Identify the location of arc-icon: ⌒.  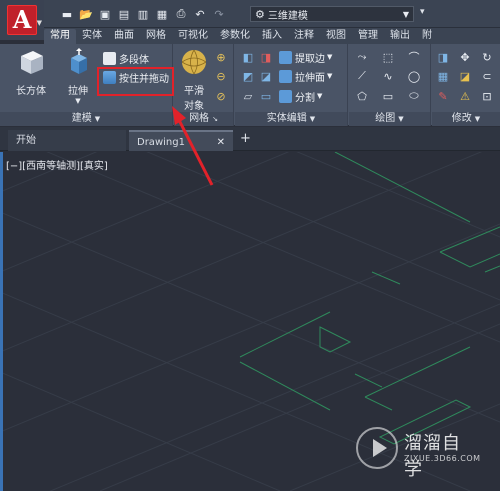
(414, 57).